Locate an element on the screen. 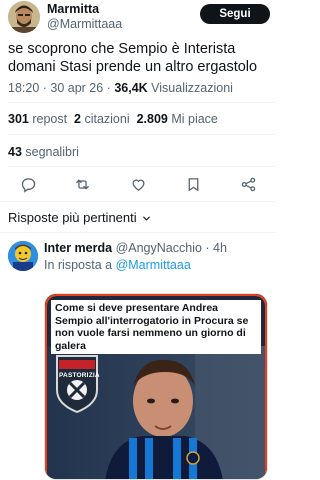 This screenshot has height=480, width=320. bookmarks-stat: 43 segnalibri is located at coordinates (43, 152).